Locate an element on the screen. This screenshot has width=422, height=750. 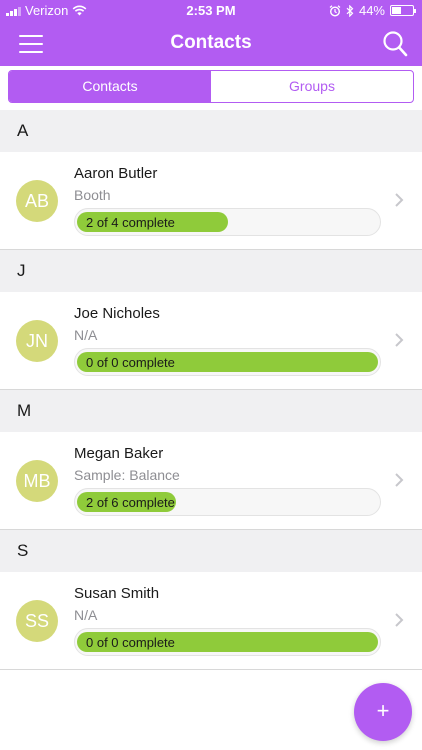
search-icon is located at coordinates (395, 44).